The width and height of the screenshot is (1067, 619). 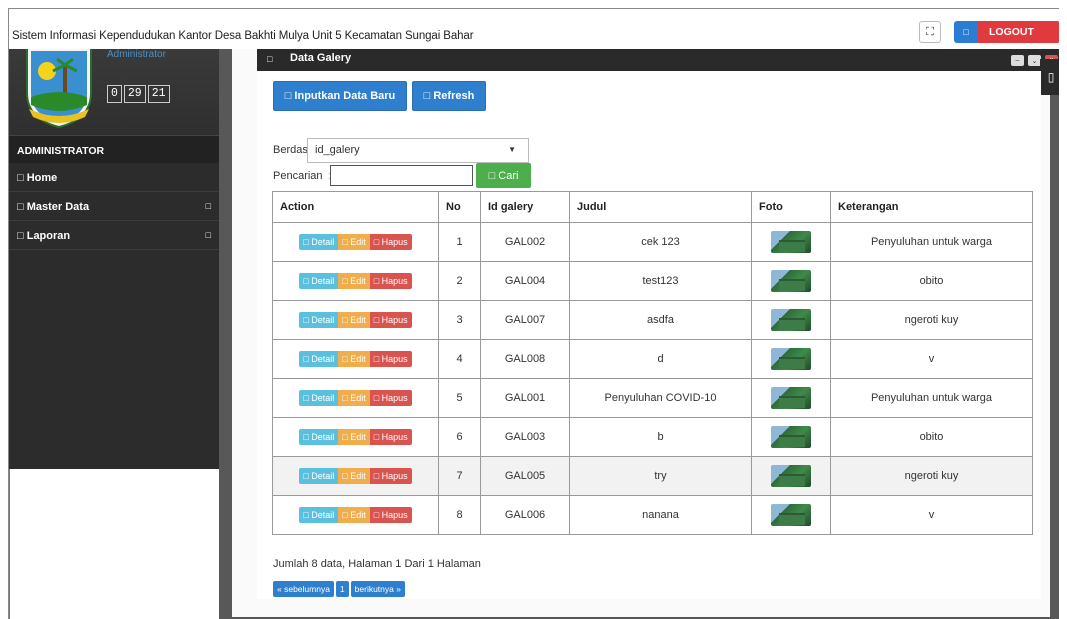 I want to click on search-button: □ Cari, so click(x=503, y=175).